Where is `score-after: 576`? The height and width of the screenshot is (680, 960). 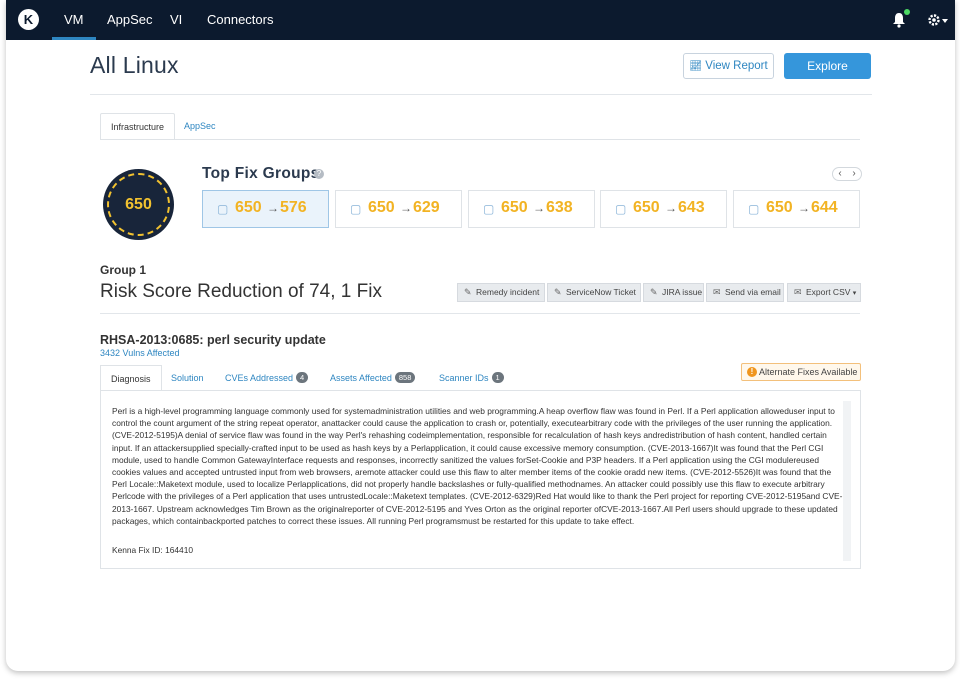 score-after: 576 is located at coordinates (293, 207).